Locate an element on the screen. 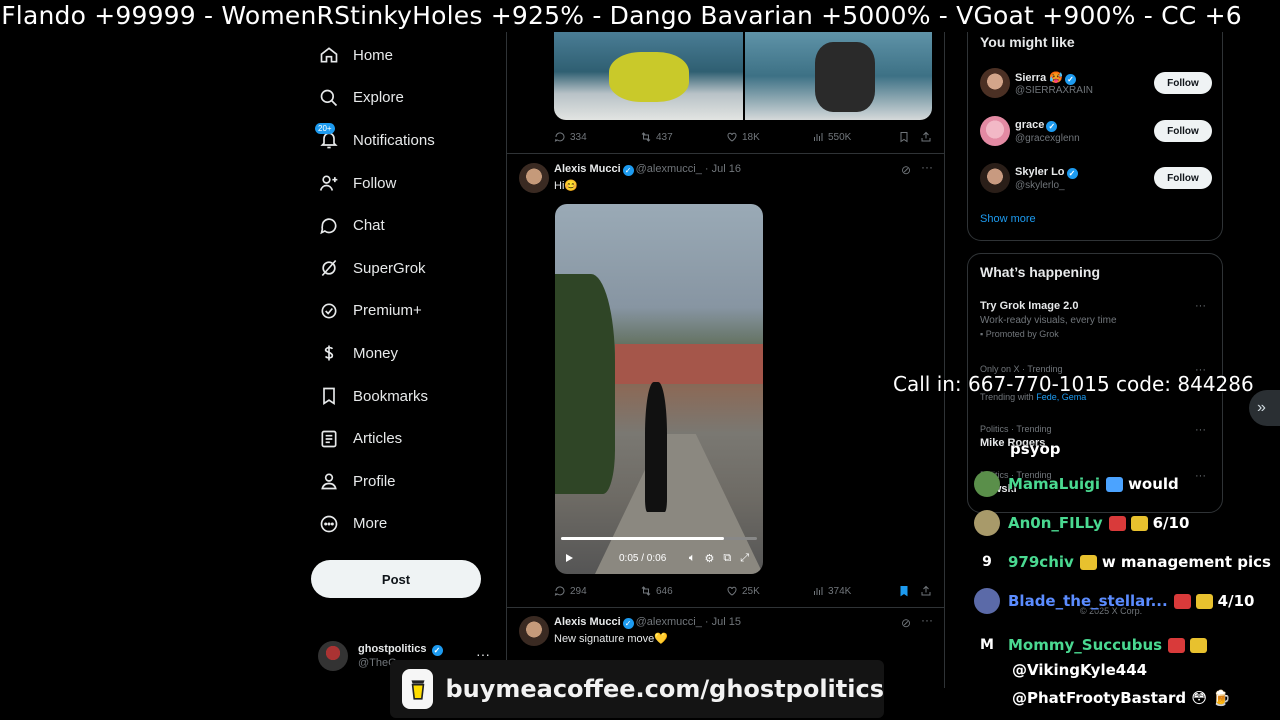  show-more-link: Show more is located at coordinates (1008, 219).